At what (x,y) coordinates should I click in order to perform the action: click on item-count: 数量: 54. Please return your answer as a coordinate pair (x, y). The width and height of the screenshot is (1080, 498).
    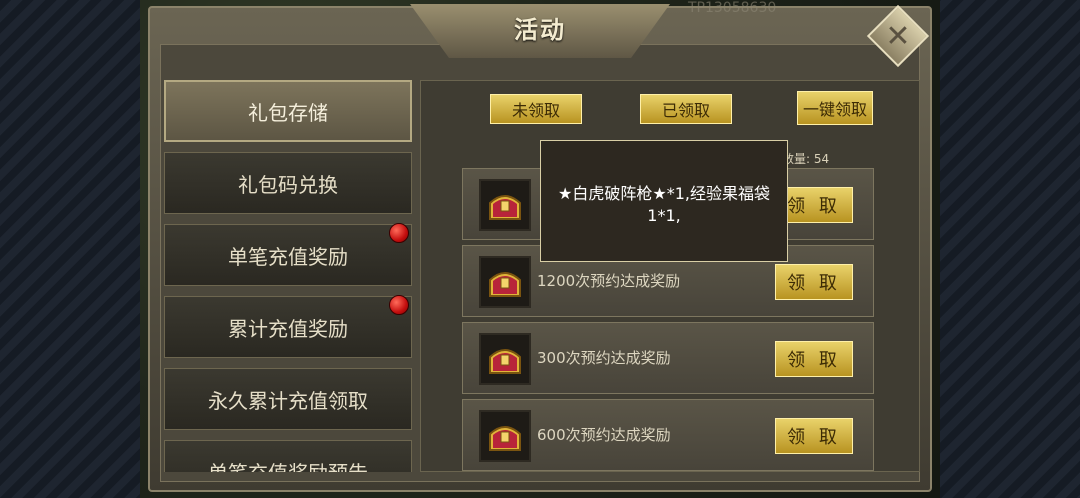
    Looking at the image, I should click on (806, 159).